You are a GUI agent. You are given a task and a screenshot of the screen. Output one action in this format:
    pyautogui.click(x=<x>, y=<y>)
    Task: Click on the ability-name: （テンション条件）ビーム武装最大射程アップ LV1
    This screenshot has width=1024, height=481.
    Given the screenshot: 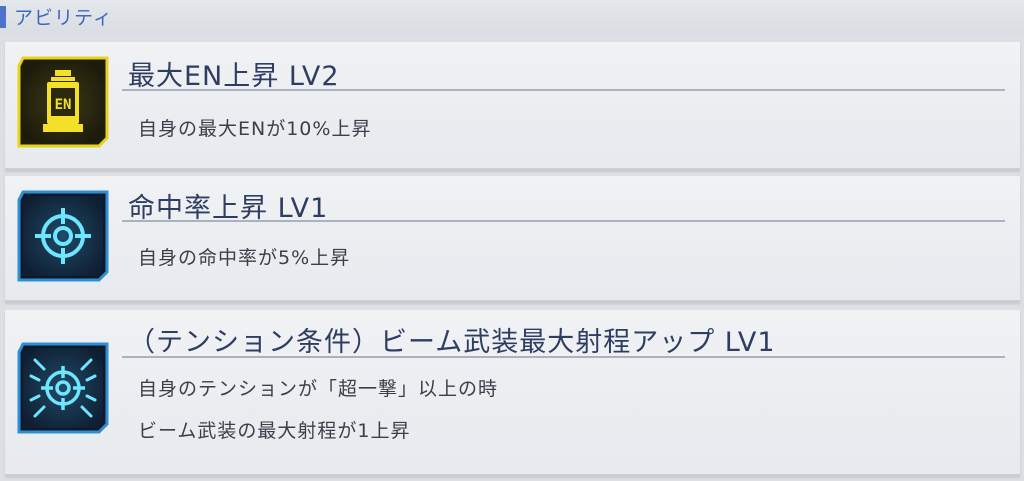 What is the action you would take?
    pyautogui.click(x=452, y=342)
    